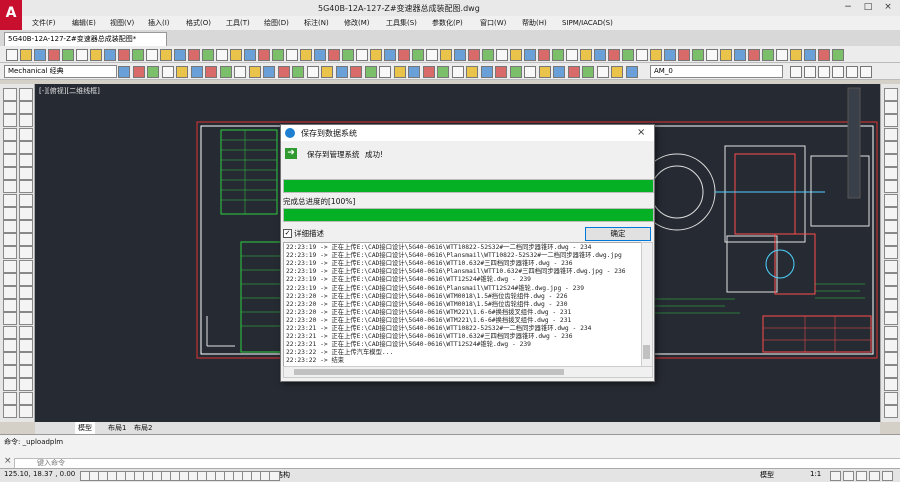 Image resolution: width=900 pixels, height=482 pixels. What do you see at coordinates (447, 23) in the screenshot?
I see `menu-item: 参数化(P)` at bounding box center [447, 23].